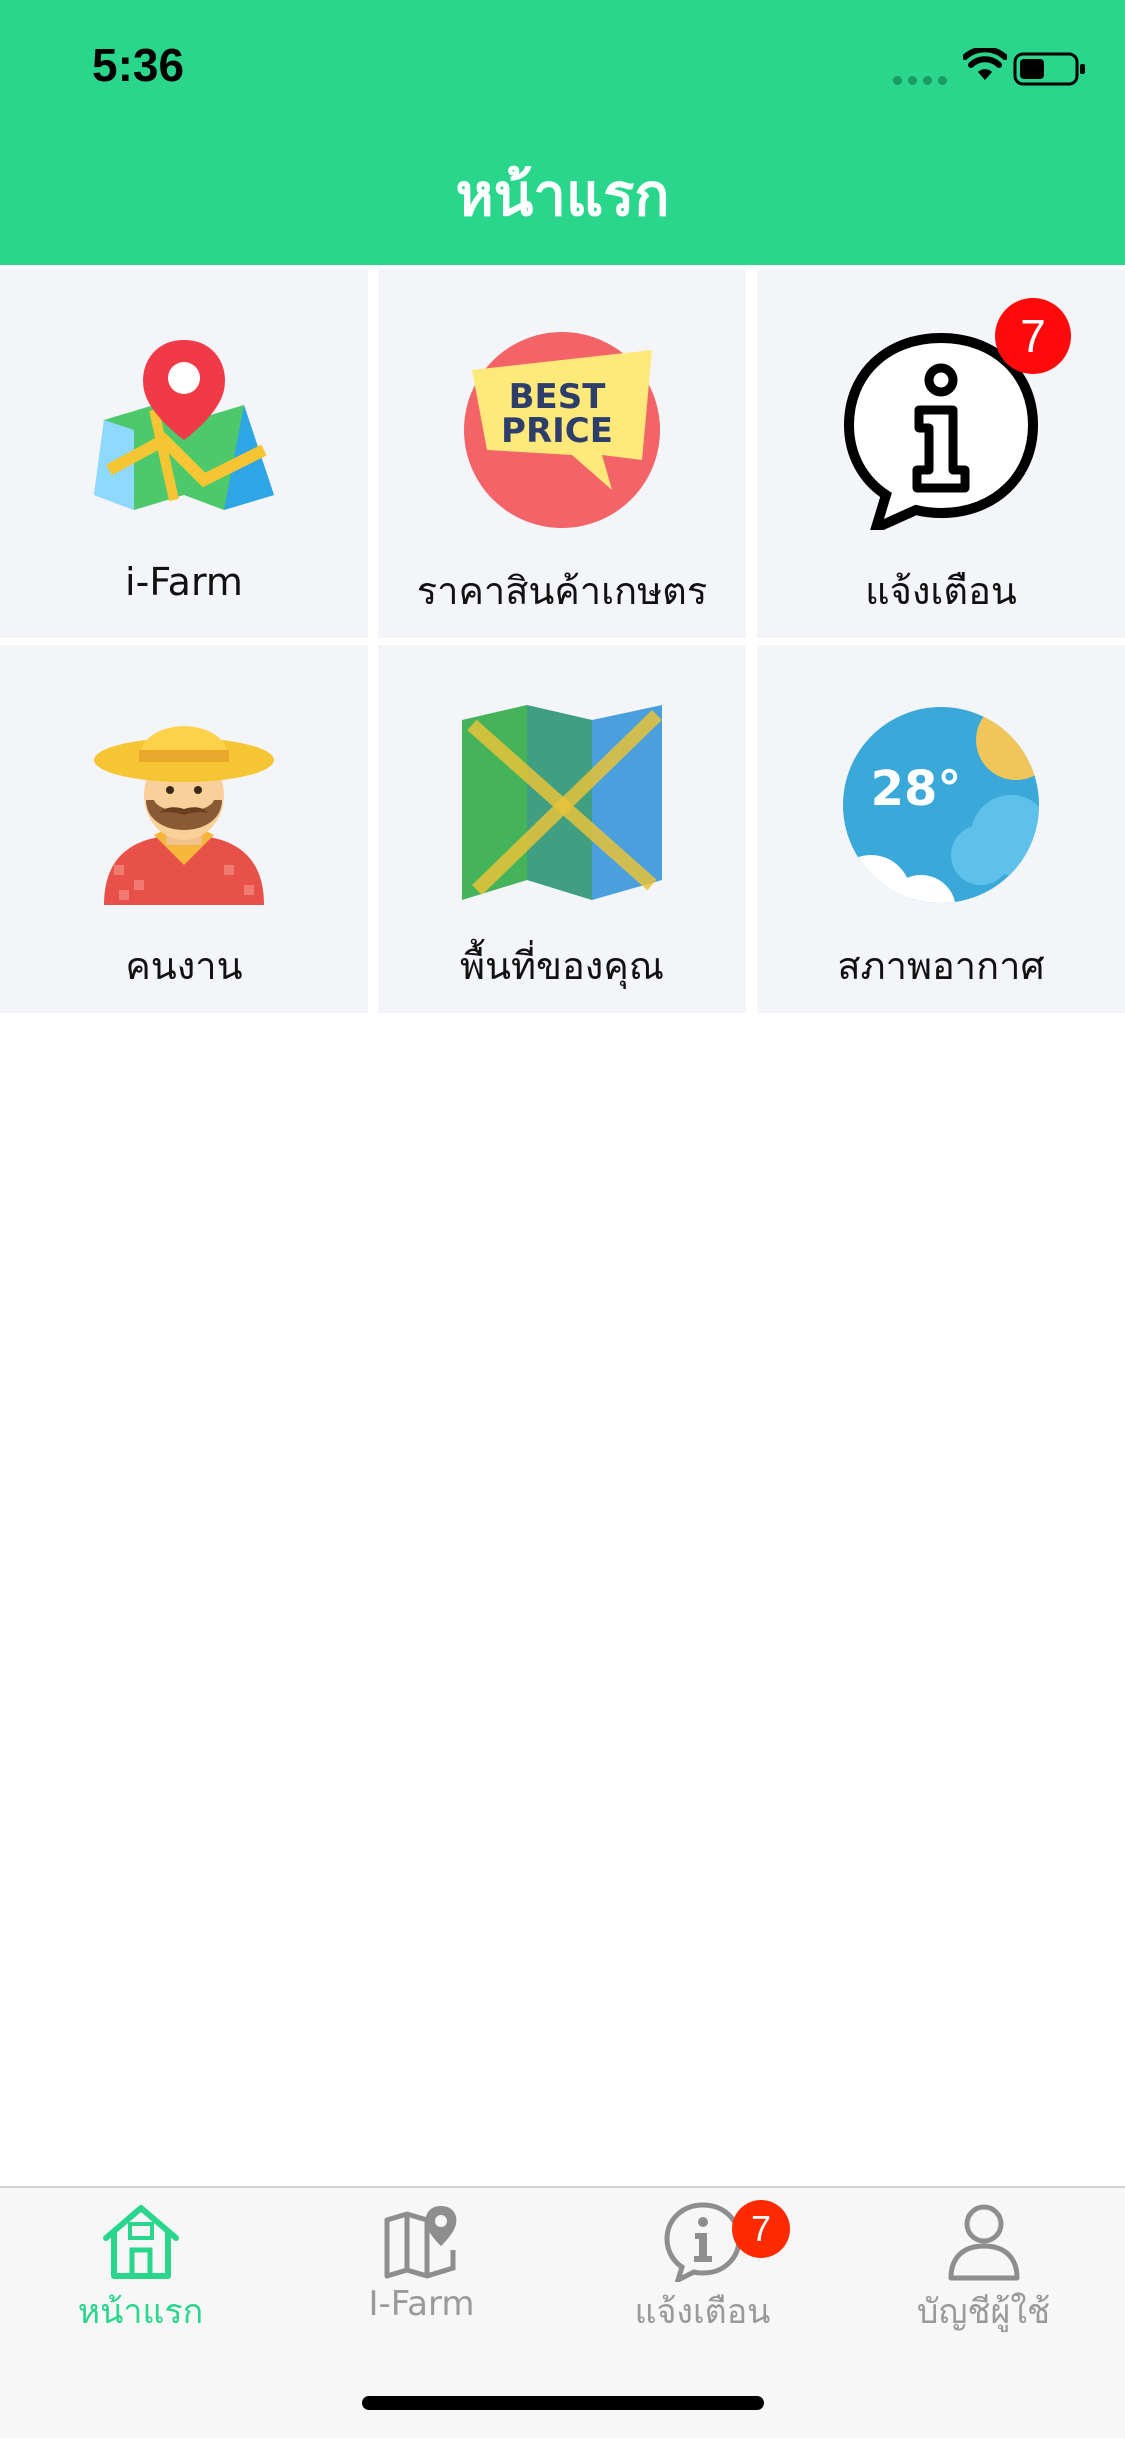 The width and height of the screenshot is (1125, 2438). Describe the element at coordinates (562, 591) in the screenshot. I see `tile-label: ราคาสินค้าเกษตร` at that location.